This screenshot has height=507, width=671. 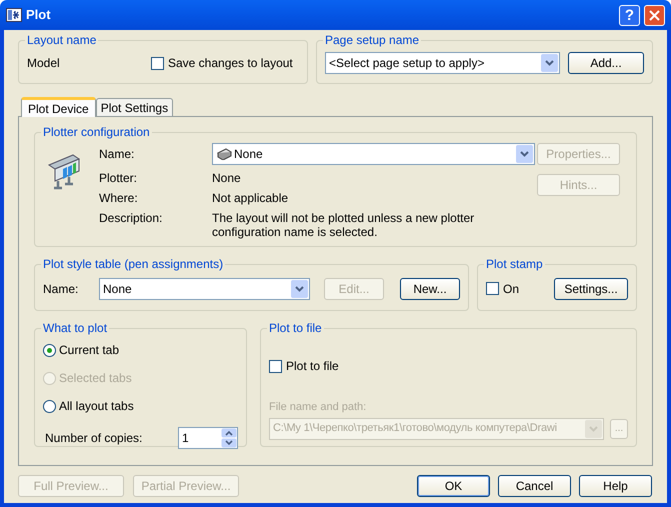 What do you see at coordinates (208, 438) in the screenshot?
I see `copies-spinner: 1` at bounding box center [208, 438].